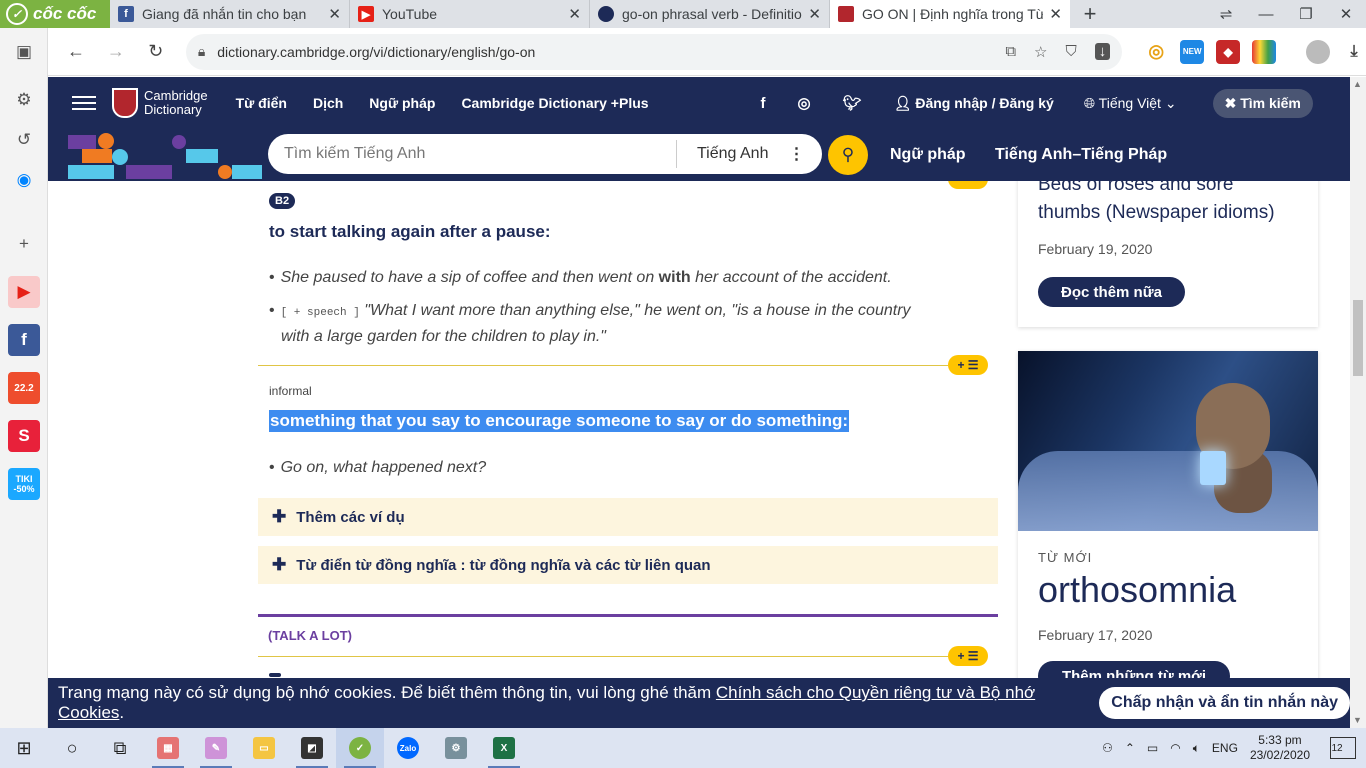  Describe the element at coordinates (1040, 52) in the screenshot. I see `bookmark-star-icon: ☆` at that location.